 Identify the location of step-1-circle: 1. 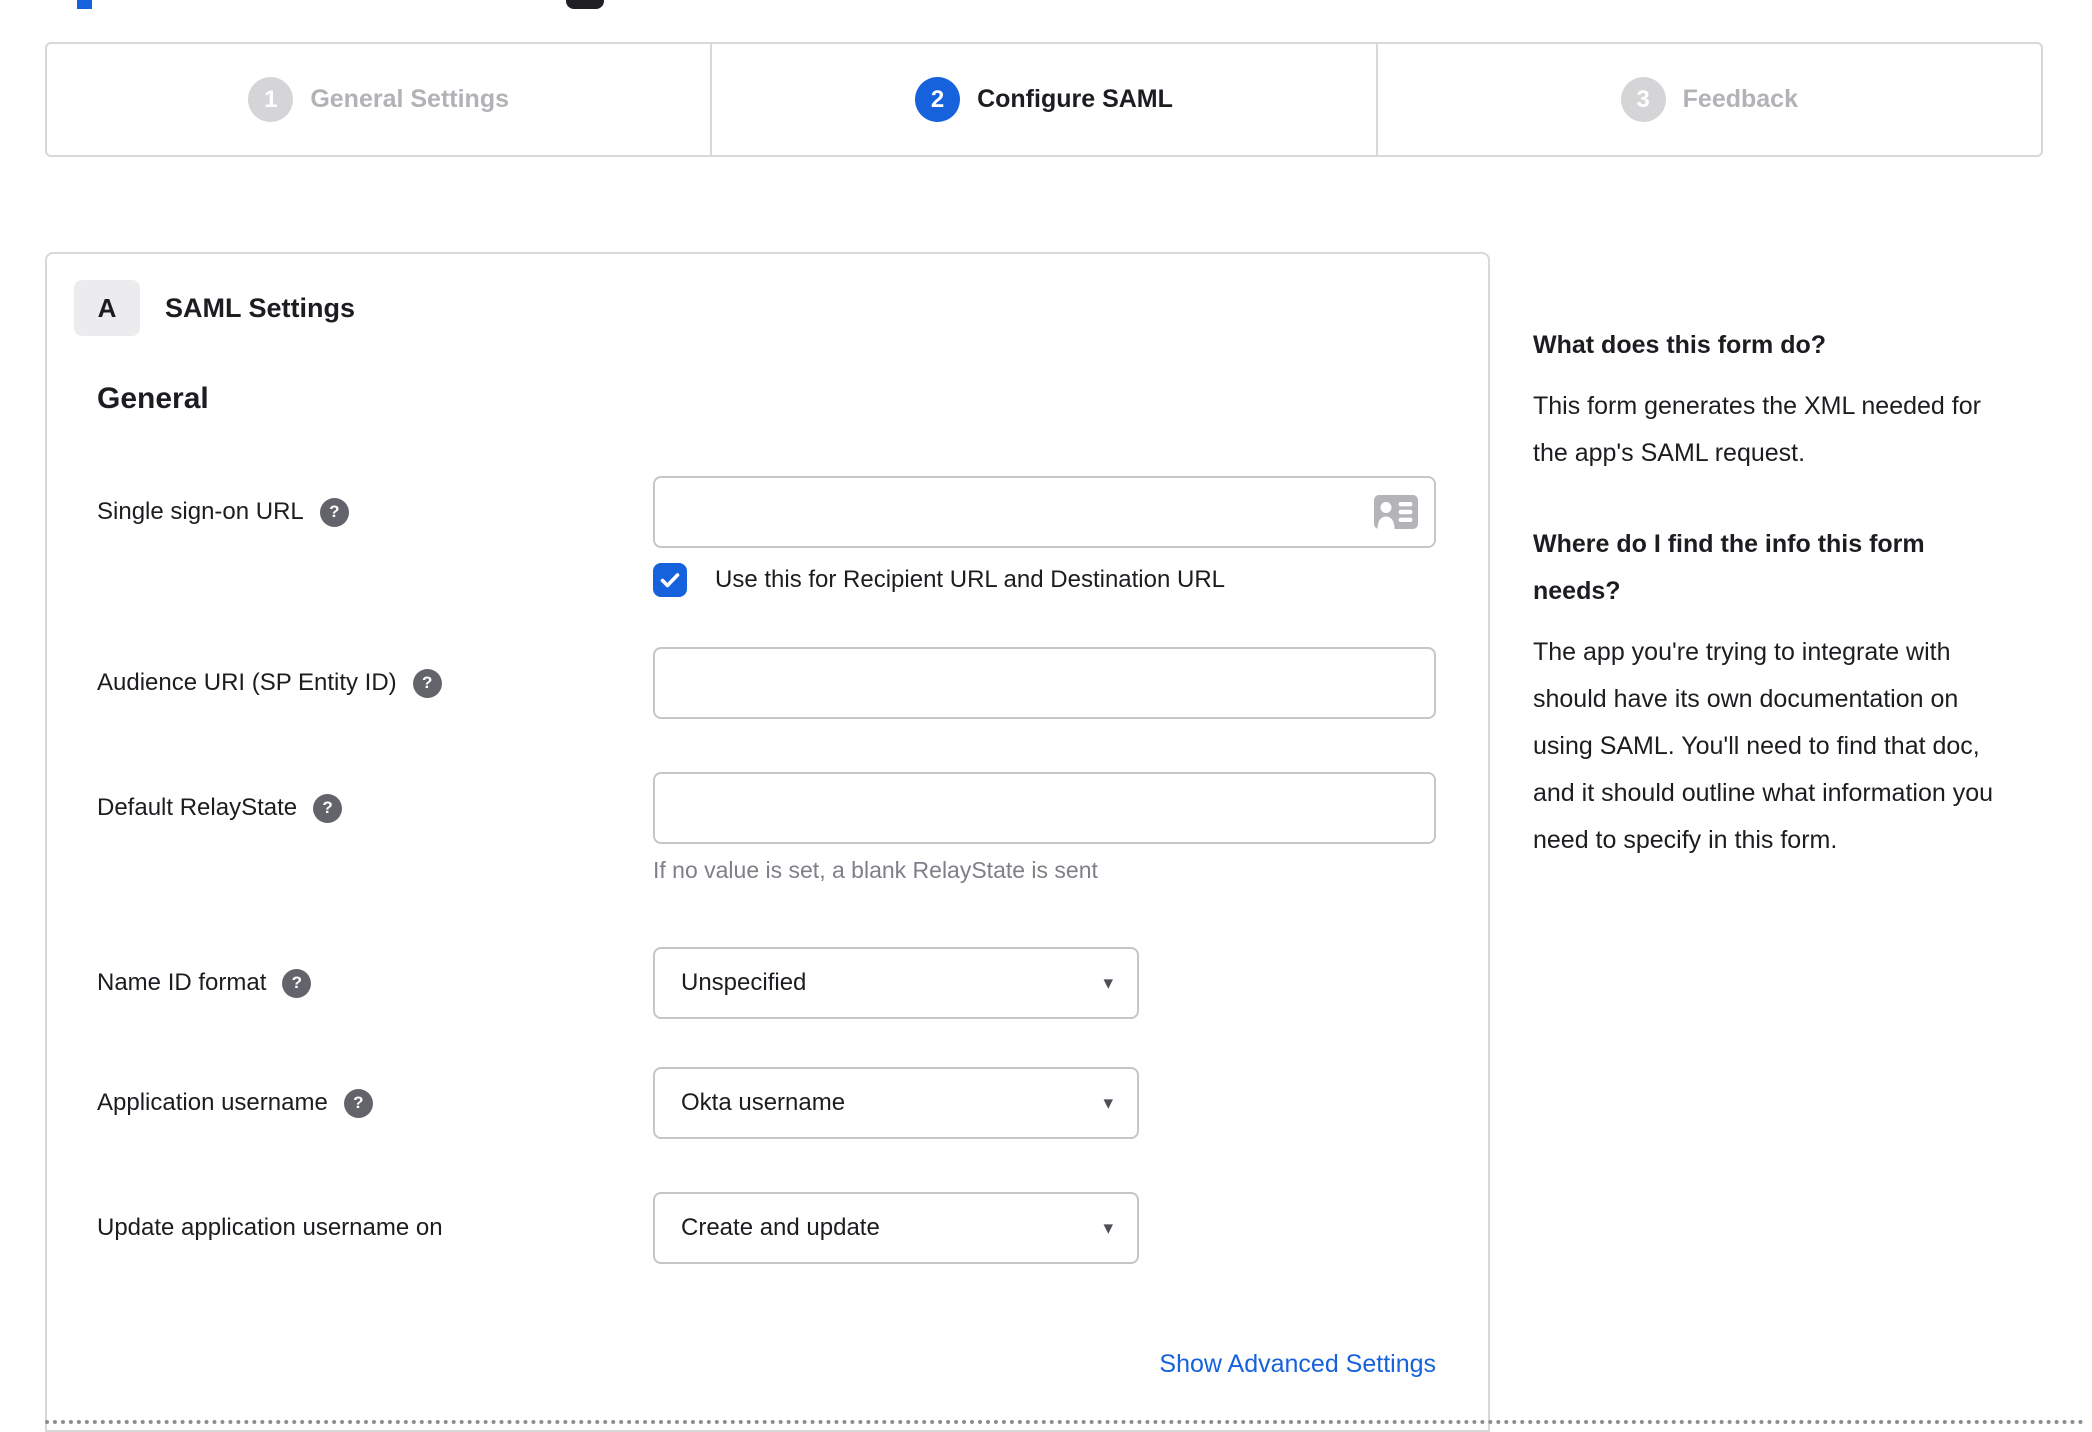
(271, 99).